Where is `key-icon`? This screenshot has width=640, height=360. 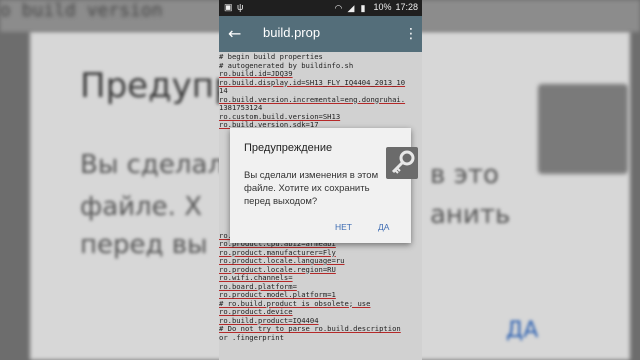
key-icon is located at coordinates (402, 163).